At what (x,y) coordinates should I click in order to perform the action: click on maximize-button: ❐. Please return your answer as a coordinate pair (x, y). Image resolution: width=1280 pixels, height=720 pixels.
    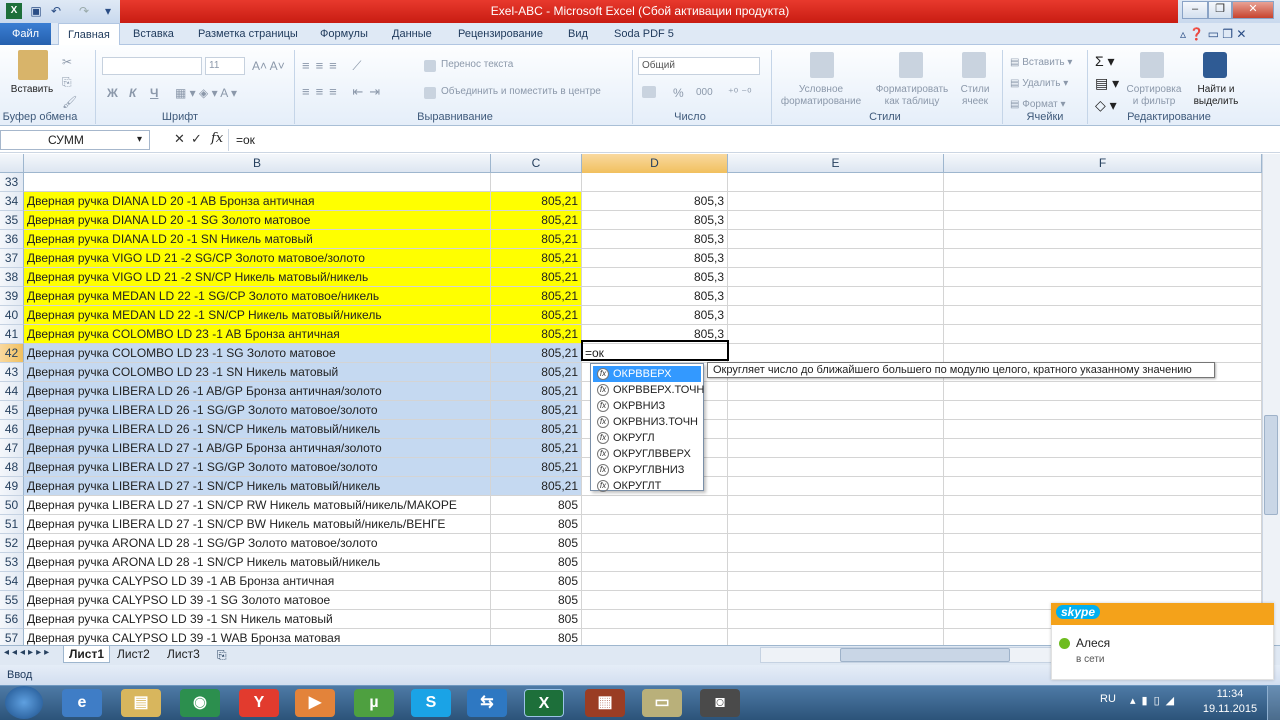
    Looking at the image, I should click on (1220, 10).